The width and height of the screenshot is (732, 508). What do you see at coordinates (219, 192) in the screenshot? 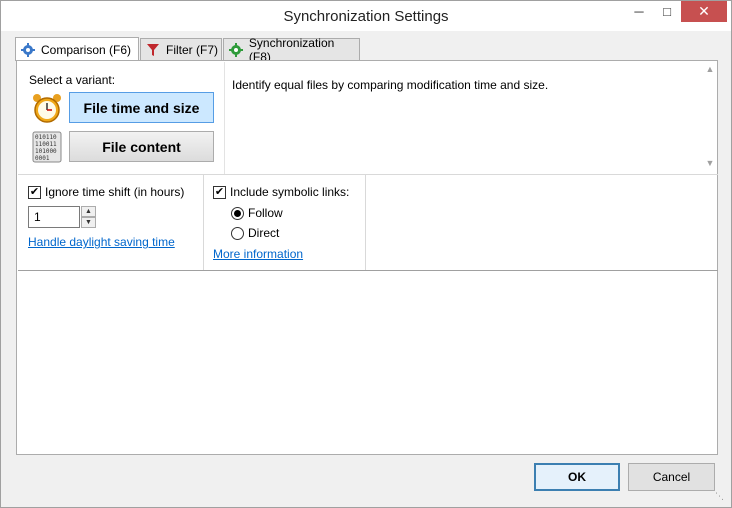
I see `include-symlinks-checkbox: ✔` at bounding box center [219, 192].